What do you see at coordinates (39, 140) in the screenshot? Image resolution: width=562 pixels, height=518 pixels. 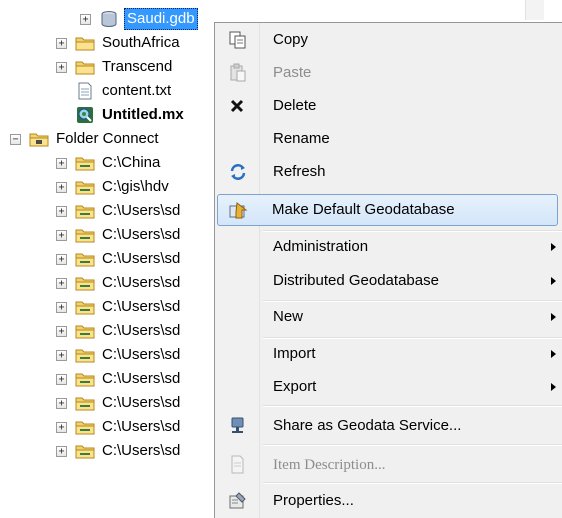 I see `folder-connections-icon` at bounding box center [39, 140].